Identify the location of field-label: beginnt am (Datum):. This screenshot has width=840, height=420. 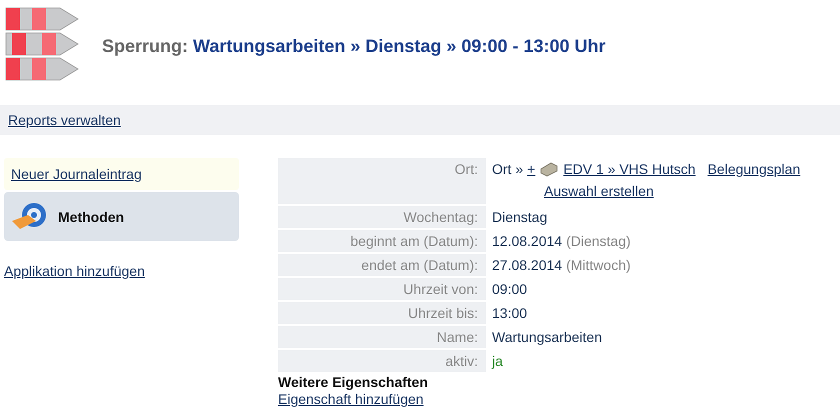
(382, 241).